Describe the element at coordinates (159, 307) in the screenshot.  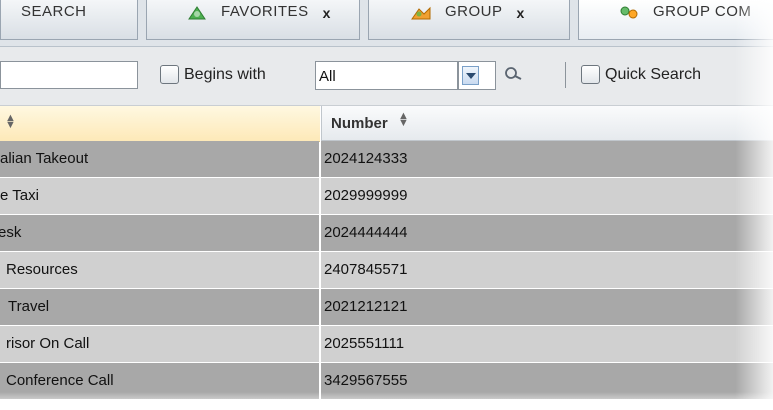
I see `contact-name-cell: Travel` at that location.